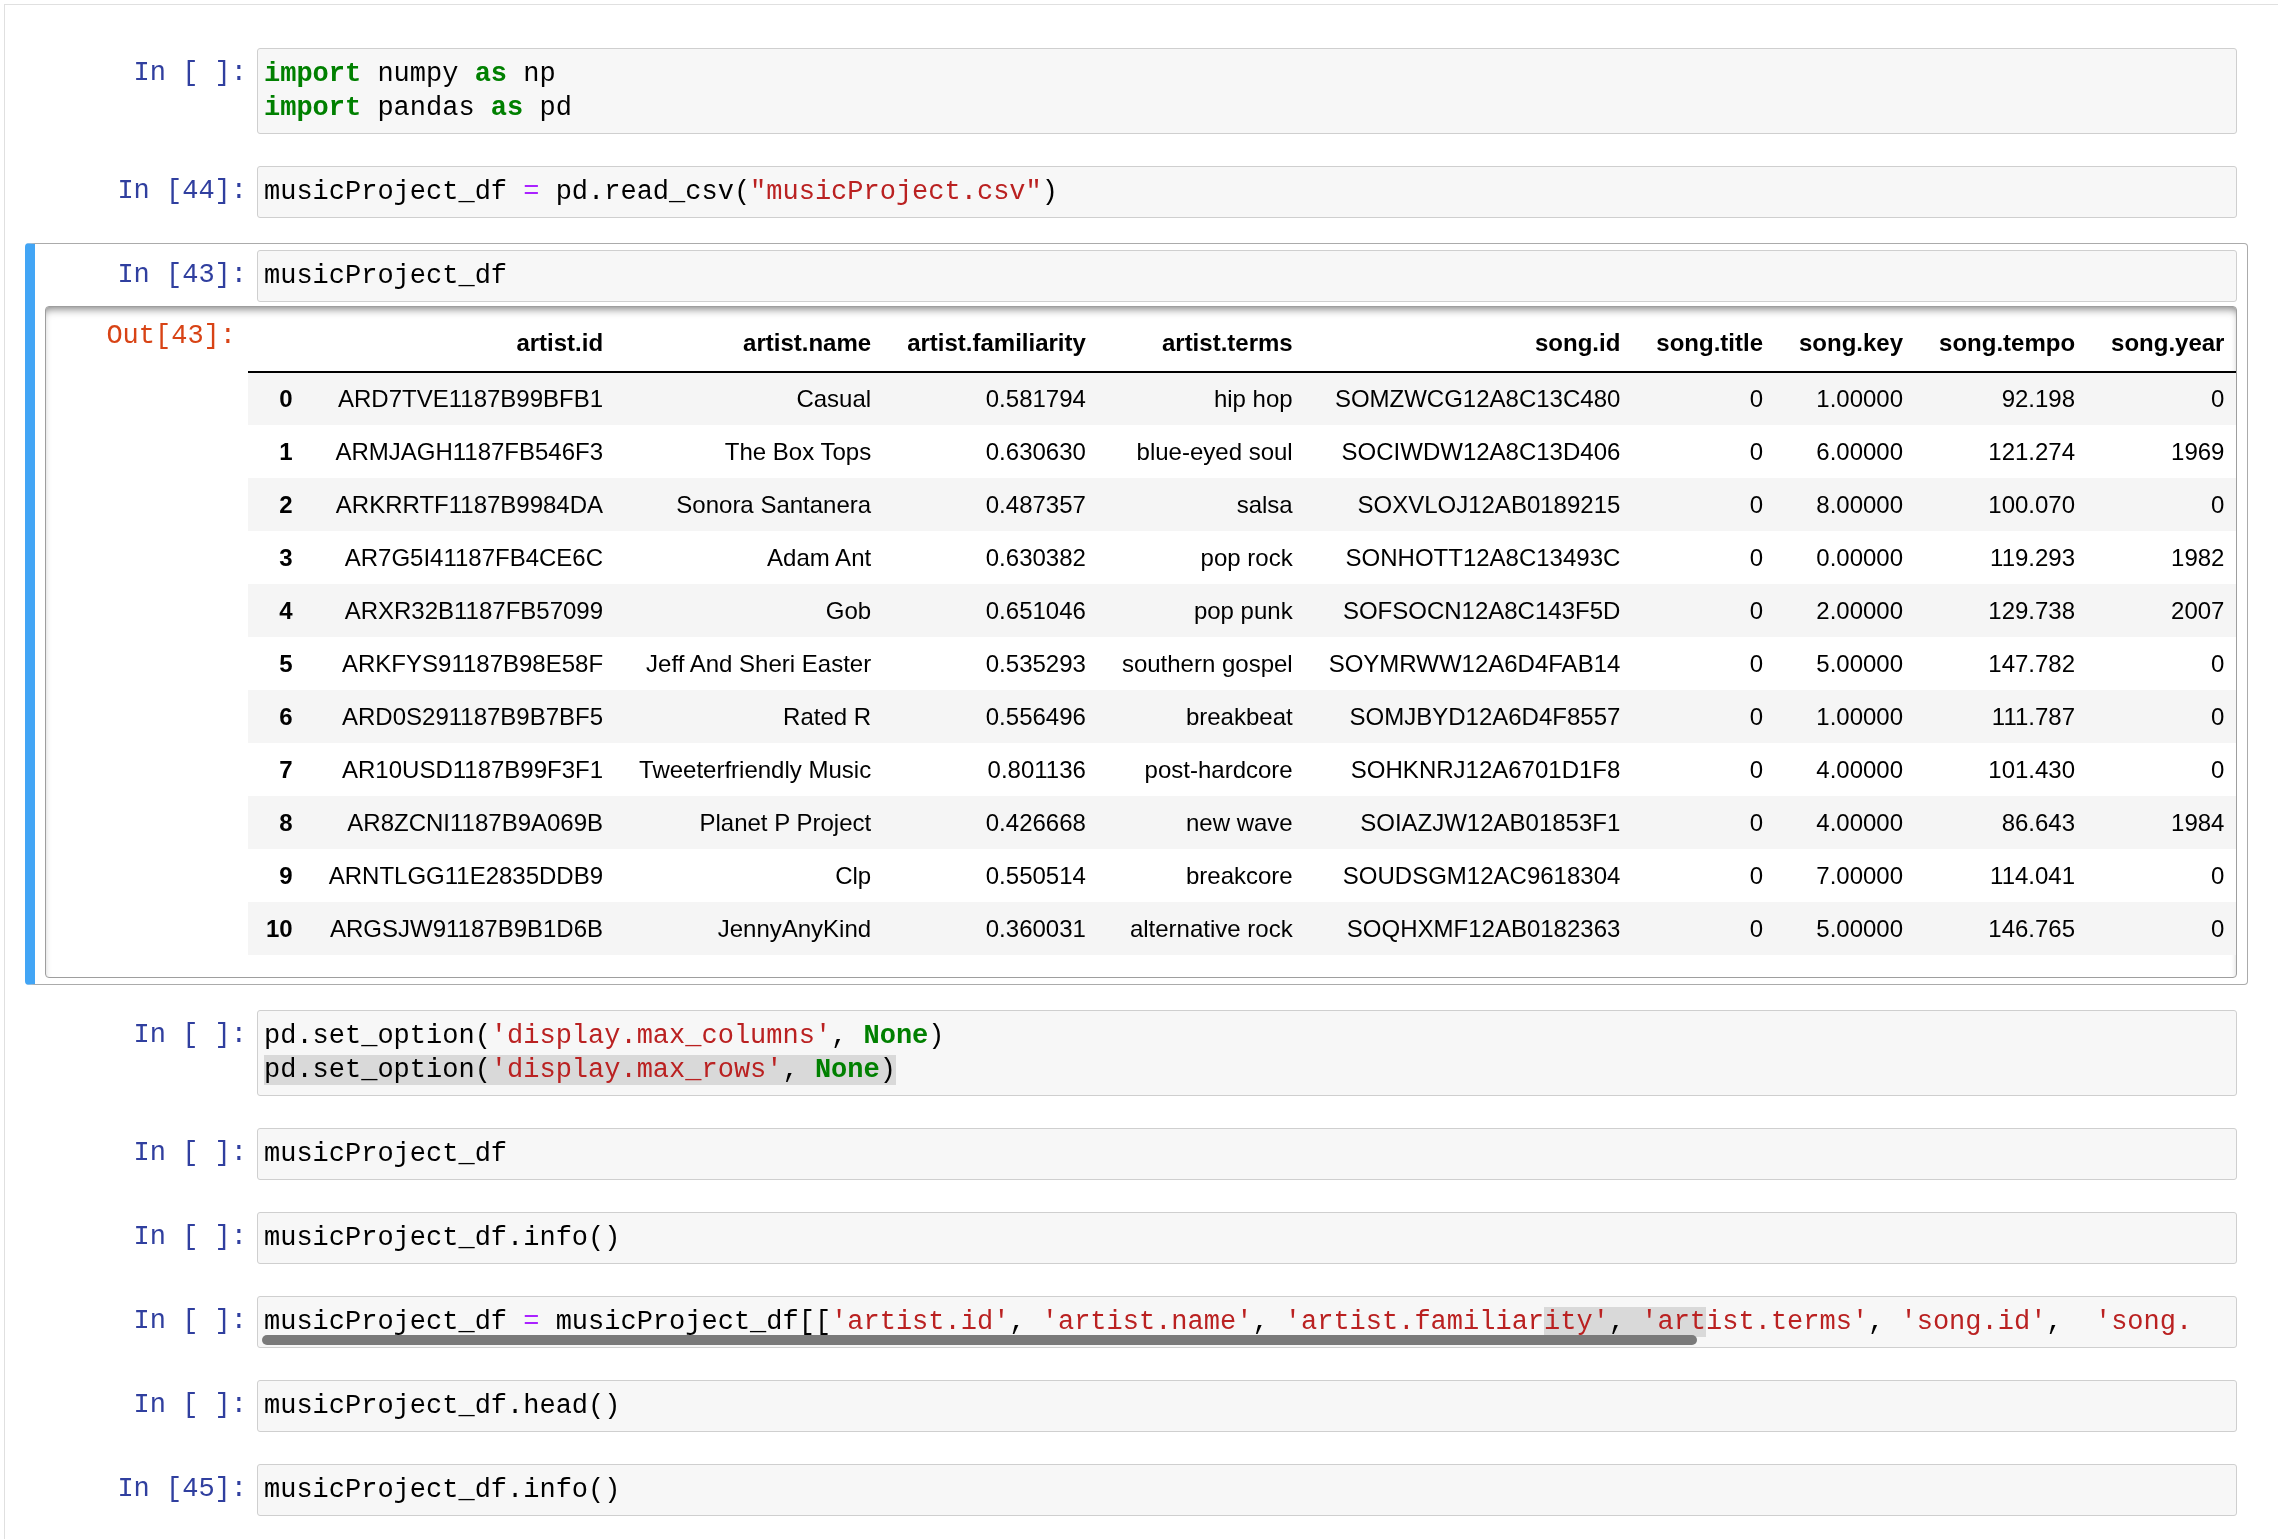  I want to click on code-line: musicProject_df = musicProject_df[['artist.id', 'artist.name', 'artist.familiarity', 'artist.terms', 'song.id', 'song., so click(1229, 1322).